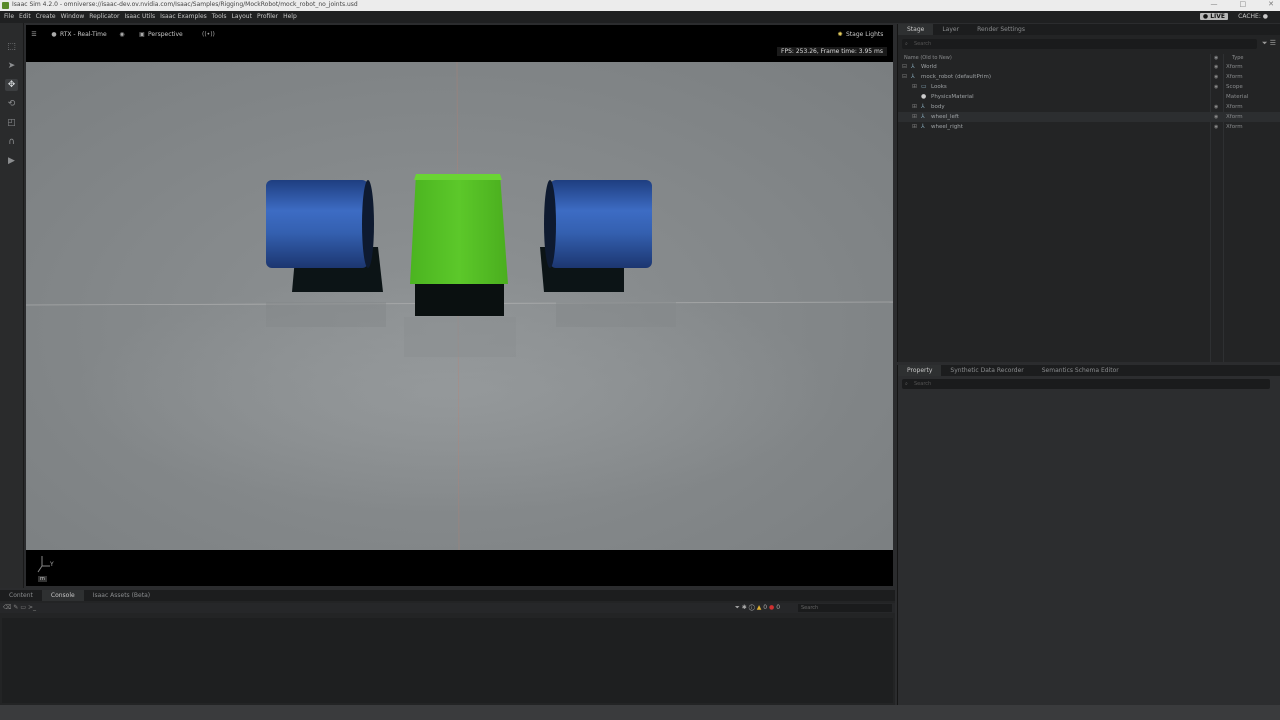  I want to click on select-mode-icon: ⬚, so click(11, 47).